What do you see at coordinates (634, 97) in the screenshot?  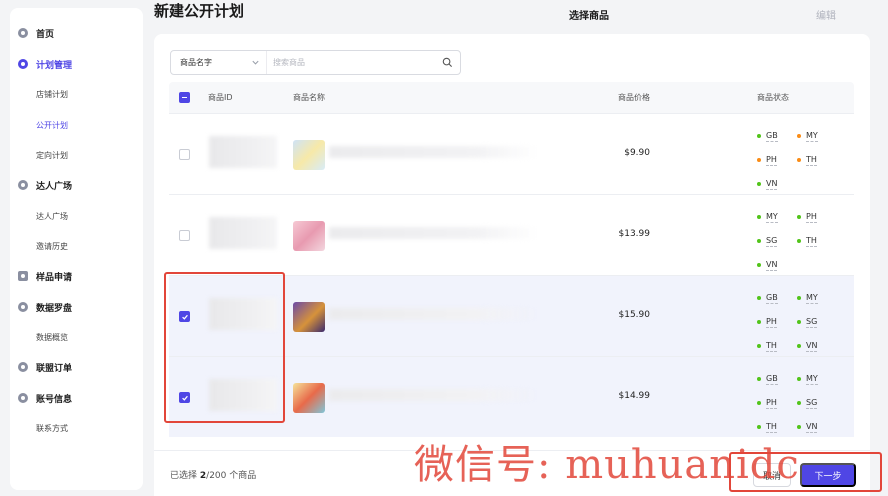 I see `column-header-price: 商品价格` at bounding box center [634, 97].